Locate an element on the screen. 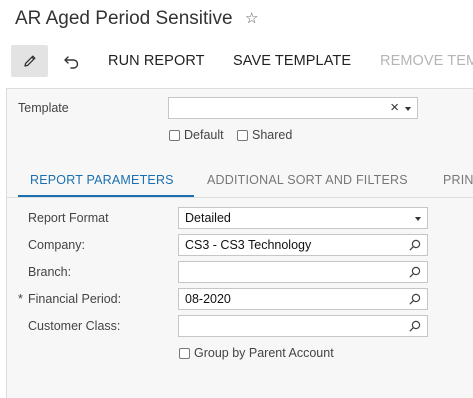  report-format-value: Detailed is located at coordinates (208, 218).